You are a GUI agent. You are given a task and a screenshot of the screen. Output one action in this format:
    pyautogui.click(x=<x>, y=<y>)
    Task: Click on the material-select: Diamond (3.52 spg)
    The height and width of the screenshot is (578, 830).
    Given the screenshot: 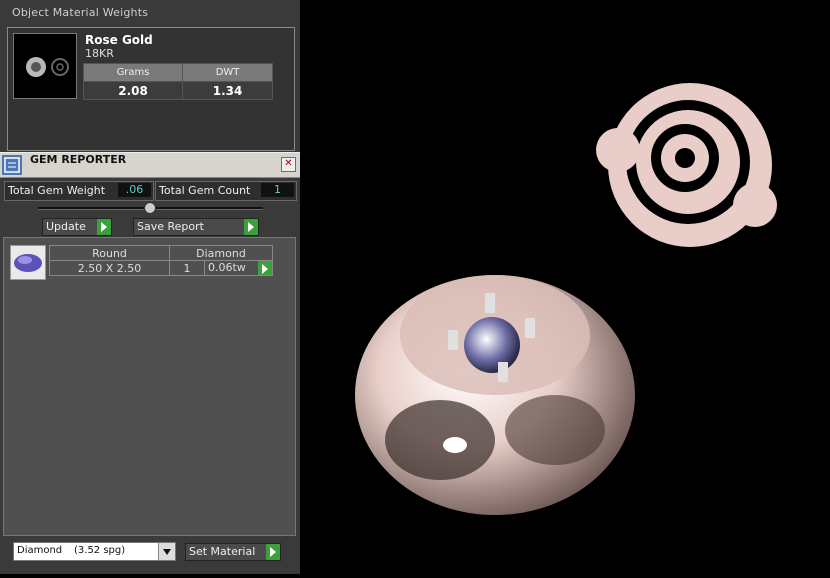 What is the action you would take?
    pyautogui.click(x=94, y=551)
    